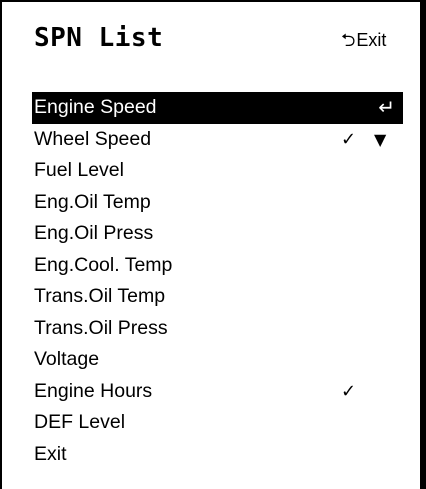 The height and width of the screenshot is (489, 426). Describe the element at coordinates (93, 138) in the screenshot. I see `list-item-label: Wheel Speed` at that location.